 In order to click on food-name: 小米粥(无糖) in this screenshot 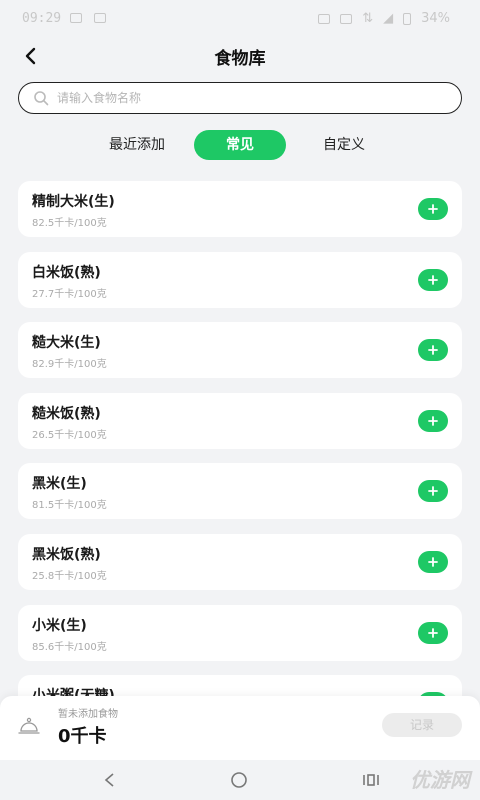, I will do `click(73, 690)`.